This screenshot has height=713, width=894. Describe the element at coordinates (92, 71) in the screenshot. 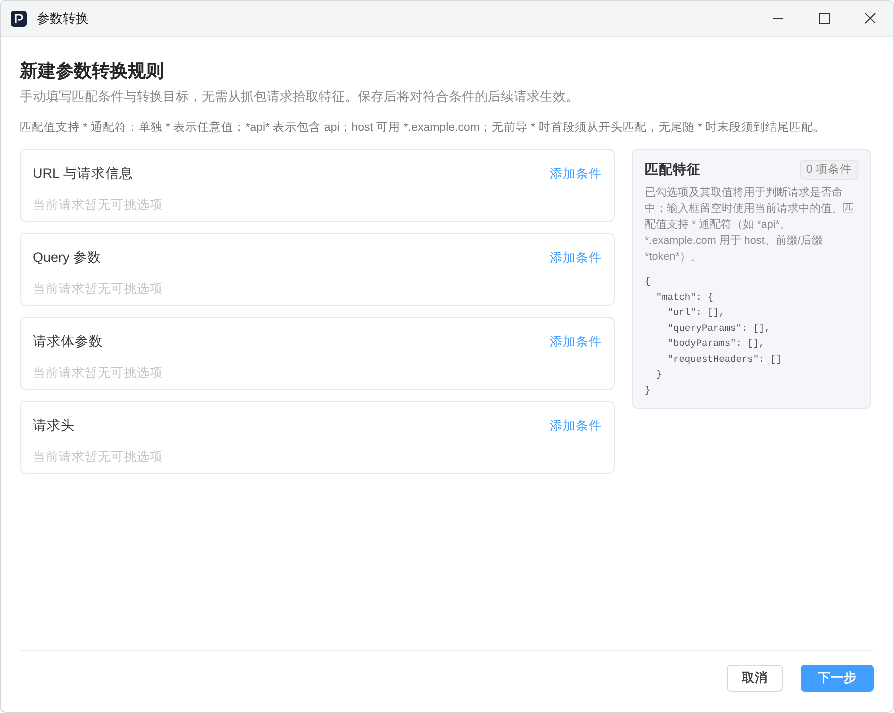

I see `page-heading: 新建参数转换规则` at that location.